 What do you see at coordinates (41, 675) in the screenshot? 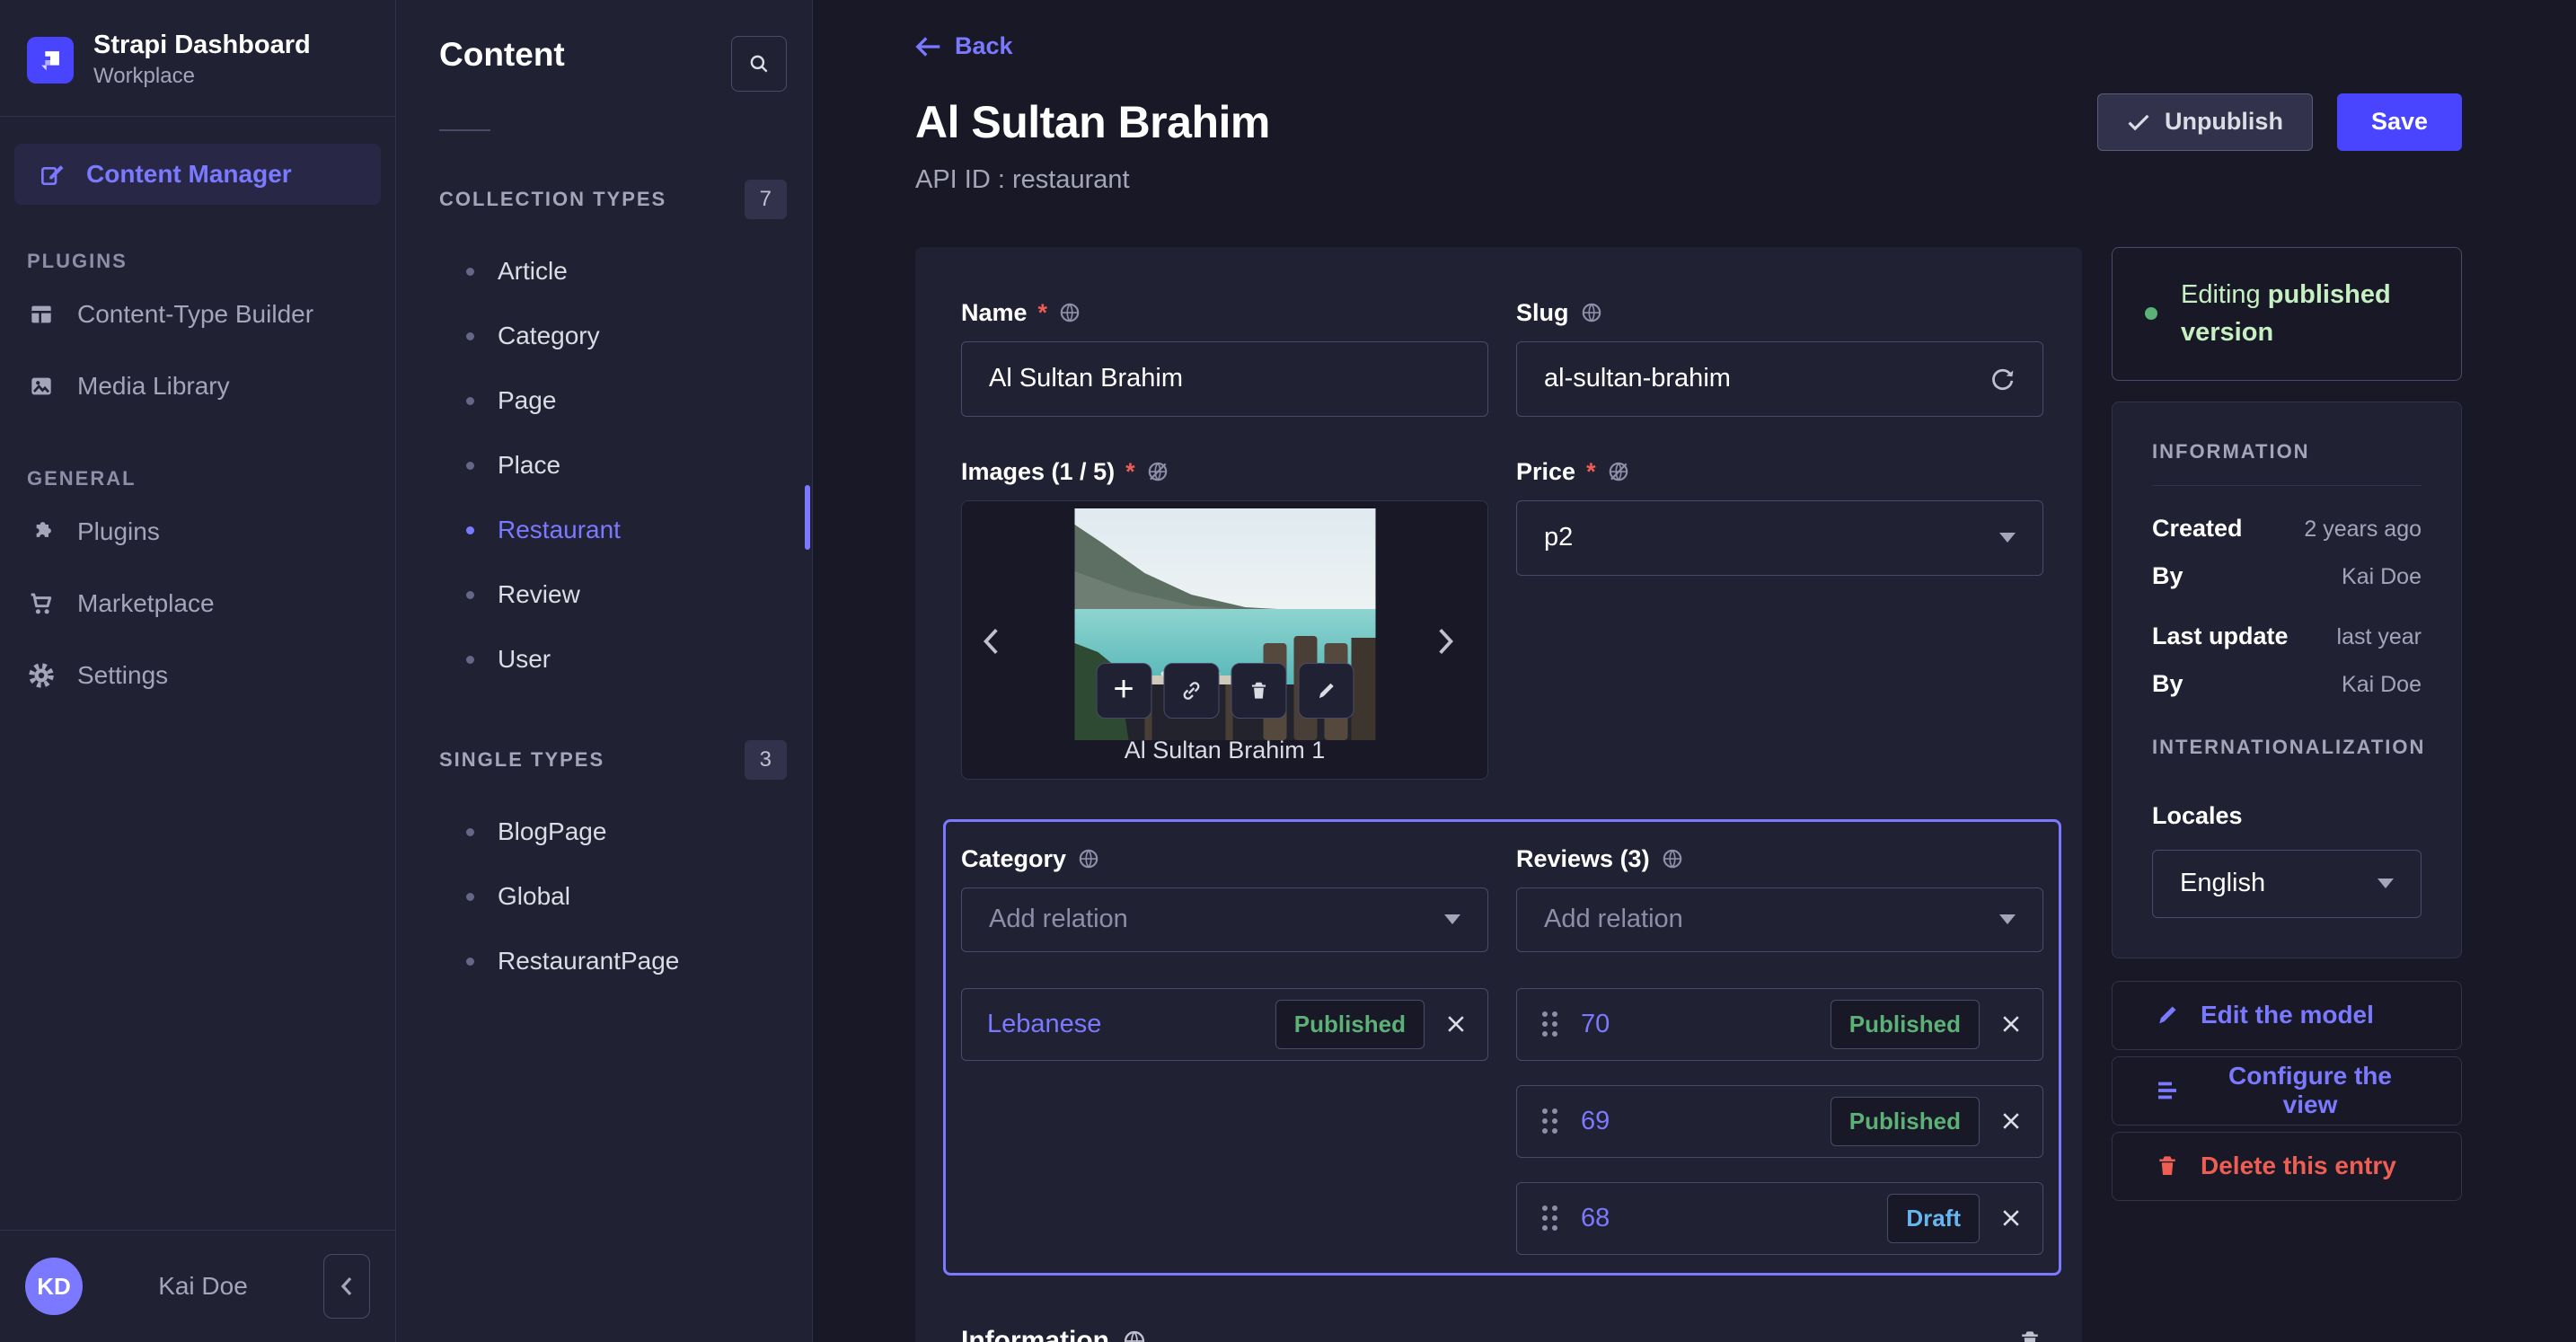
I see `gear-icon` at bounding box center [41, 675].